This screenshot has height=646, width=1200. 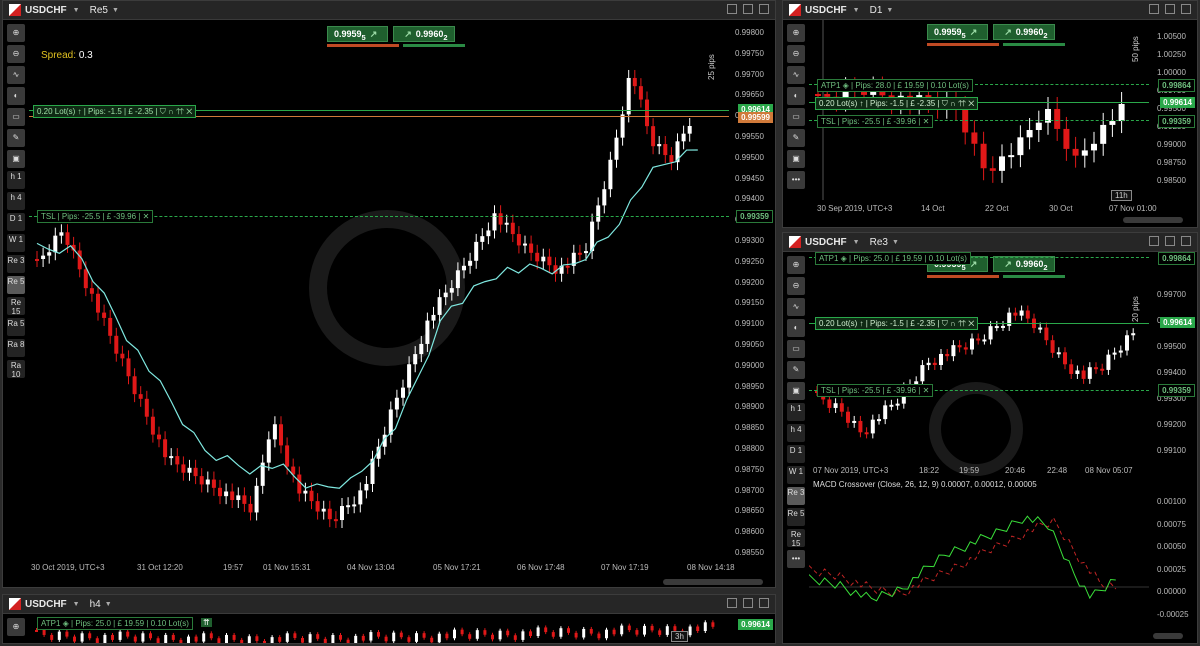 I want to click on timeframe-button: Ra 8, so click(x=16, y=348).